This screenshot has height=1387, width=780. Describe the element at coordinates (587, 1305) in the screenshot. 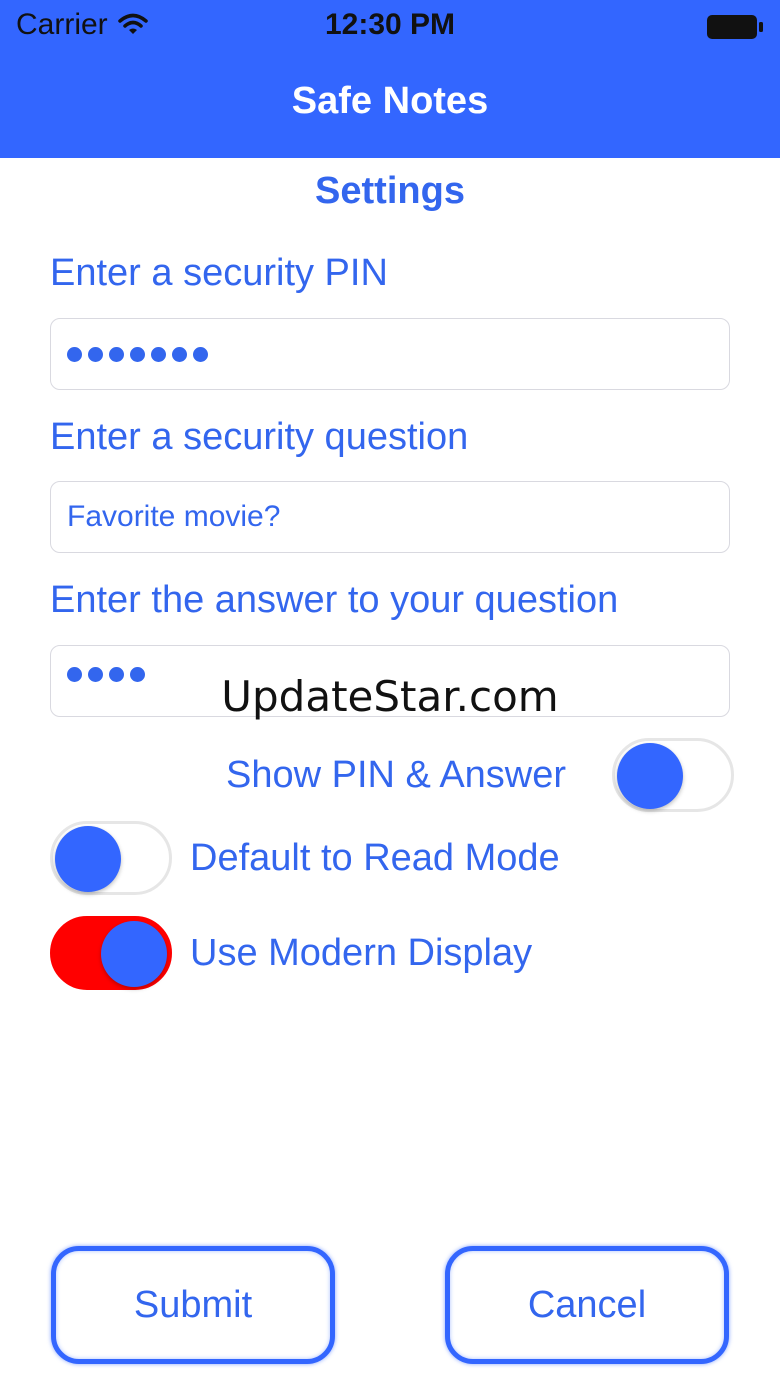

I see `cancel-button: Cancel` at that location.